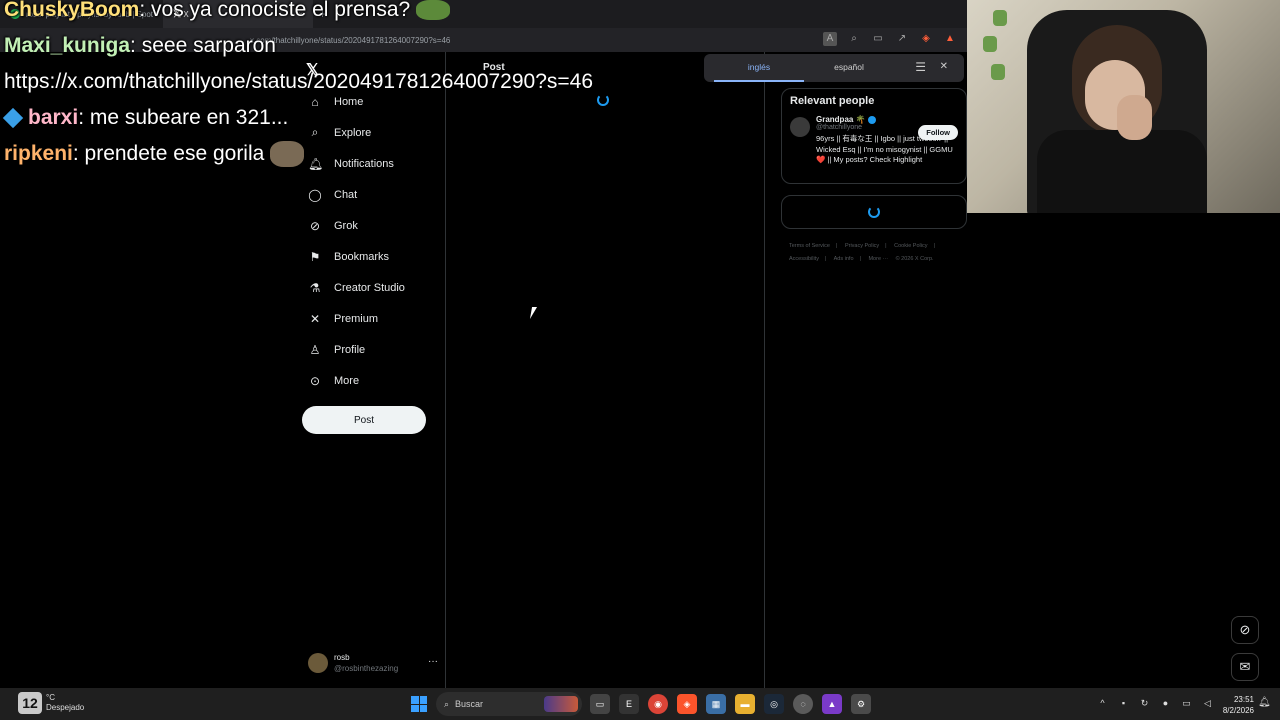 The image size is (1280, 720). Describe the element at coordinates (315, 318) in the screenshot. I see `x-icon: ✕` at that location.